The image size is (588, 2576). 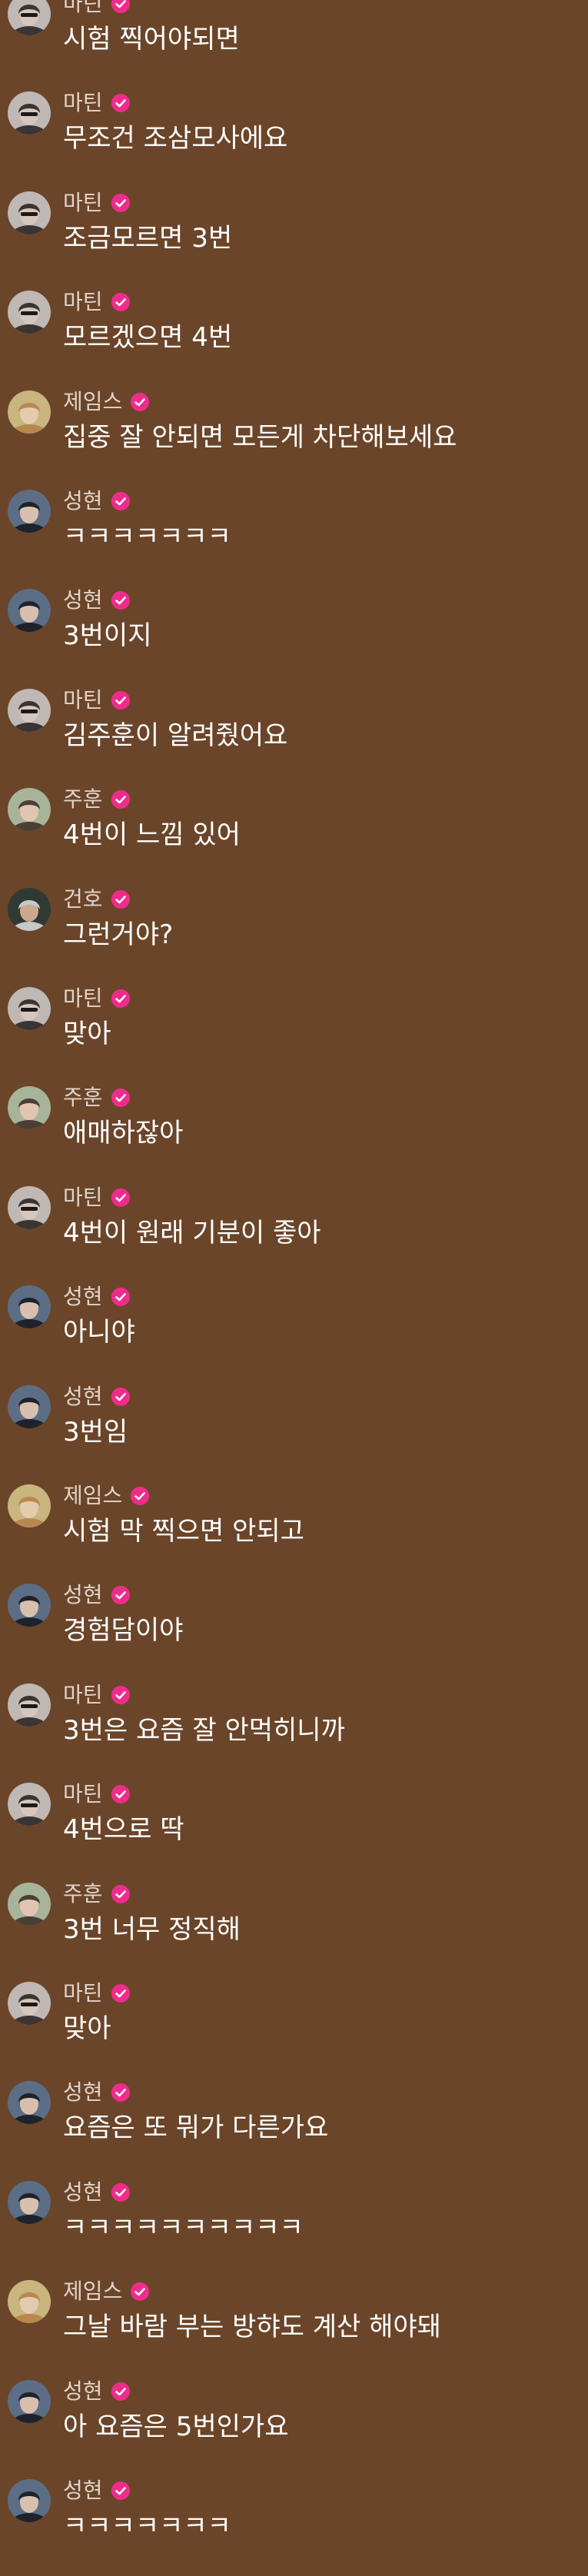 I want to click on sender-row: 건호, so click(x=97, y=899).